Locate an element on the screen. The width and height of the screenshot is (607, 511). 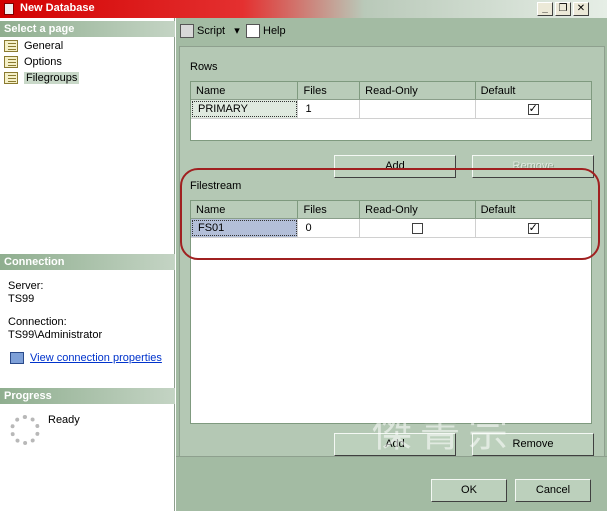
toolbar: Script ▾ Help is located at coordinates (391, 32).